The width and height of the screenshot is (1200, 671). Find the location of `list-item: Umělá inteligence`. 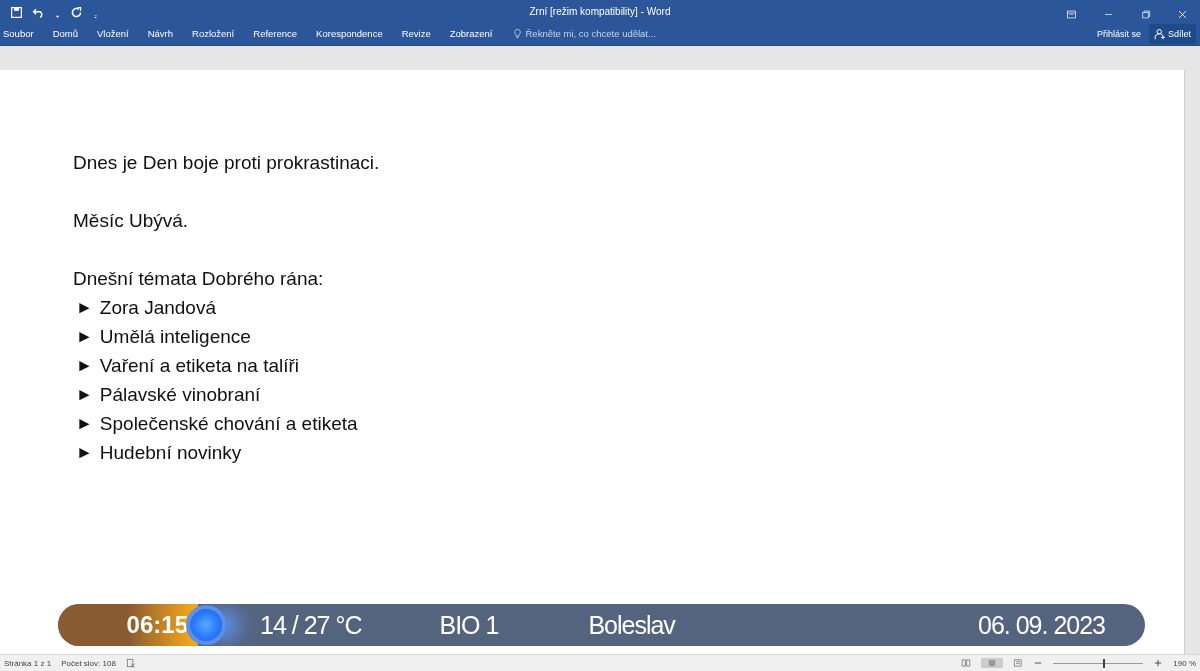

list-item: Umělá inteligence is located at coordinates (175, 337).